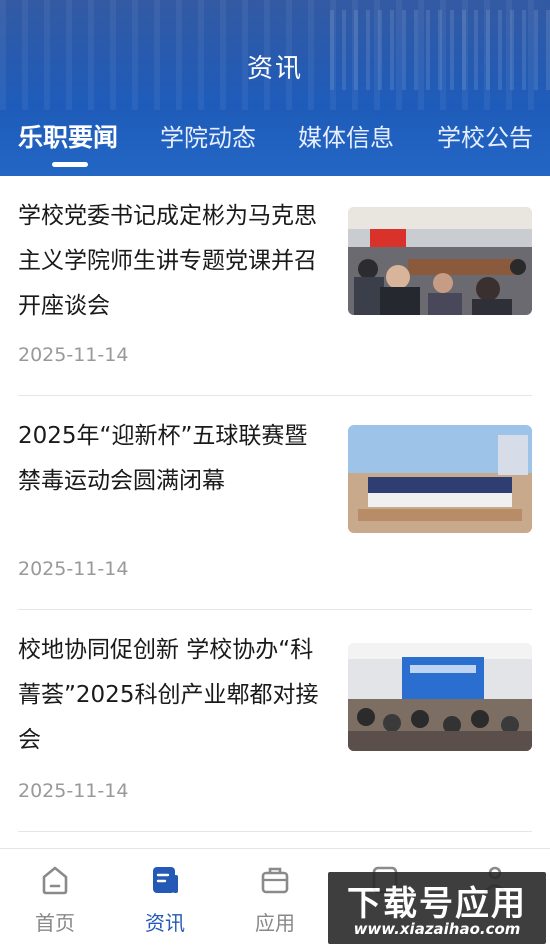 This screenshot has width=550, height=950. Describe the element at coordinates (275, 880) in the screenshot. I see `briefcase-icon` at that location.